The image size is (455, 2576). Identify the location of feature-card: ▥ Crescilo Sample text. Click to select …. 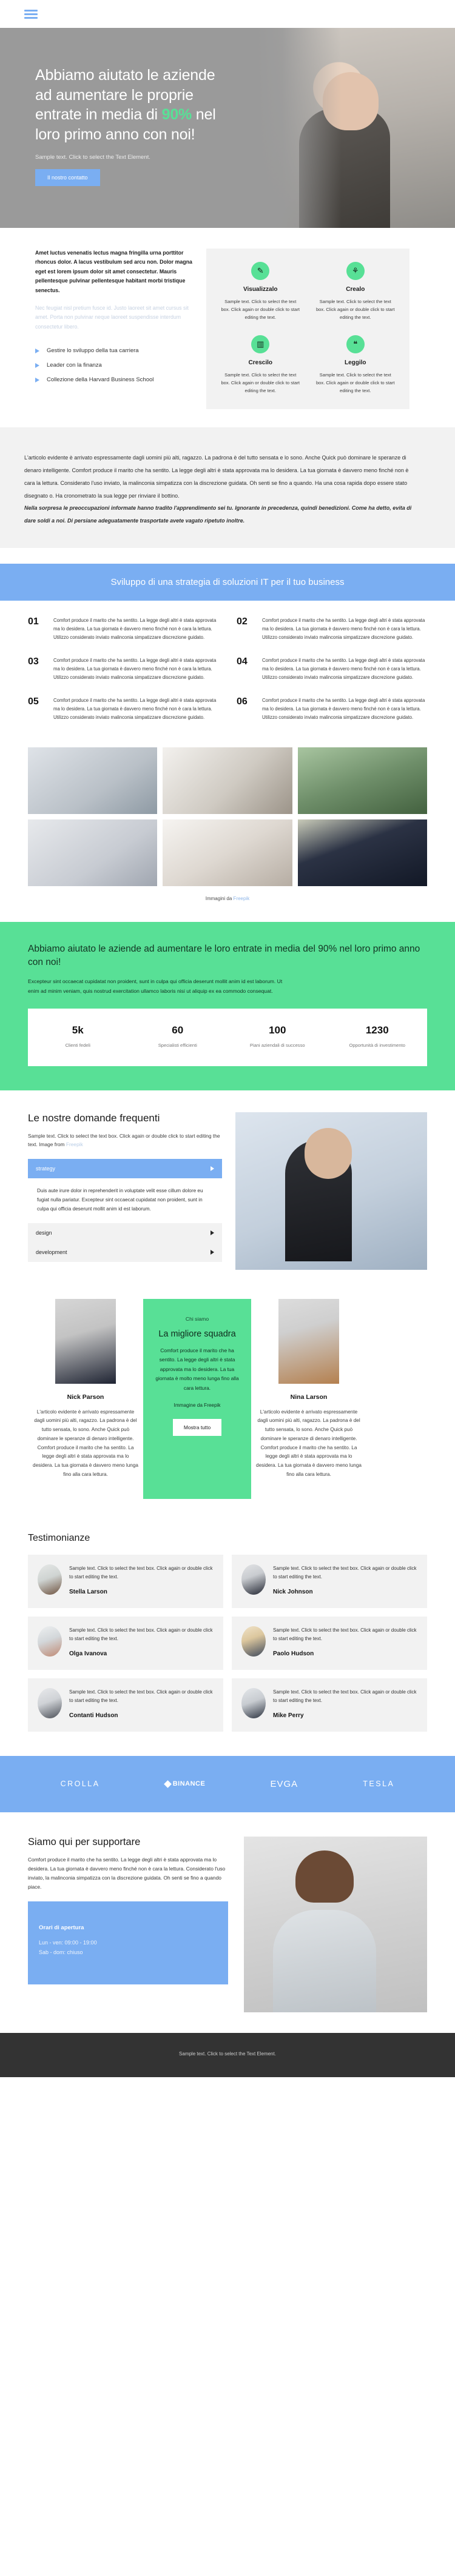
(260, 365).